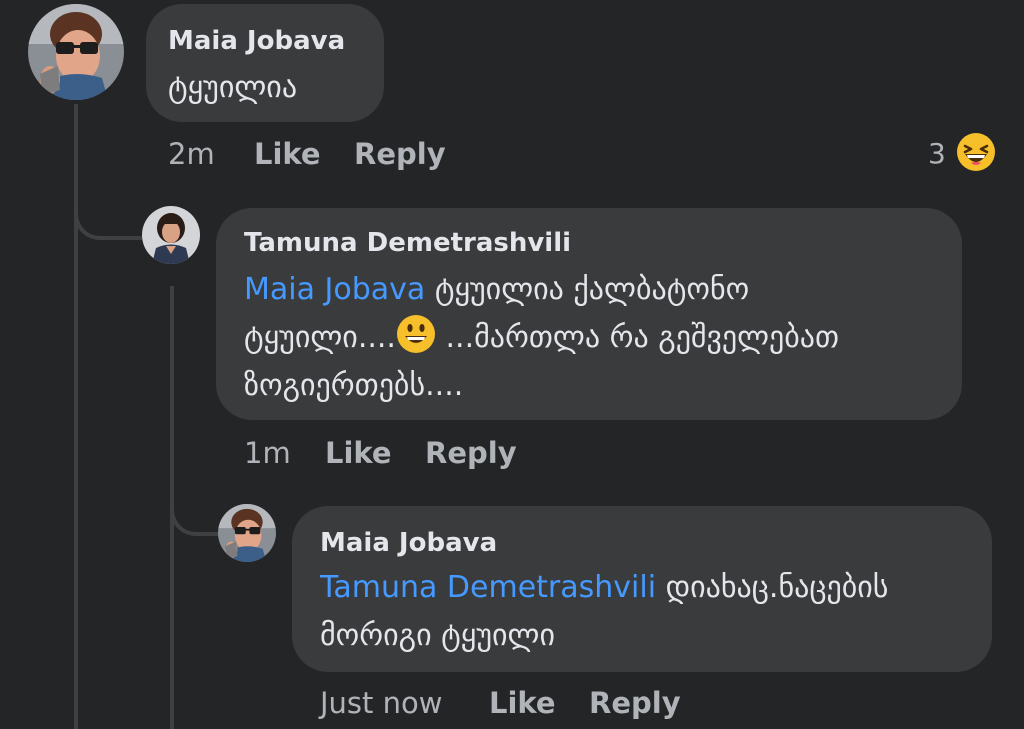  I want to click on comment-timestamp: Just now, so click(381, 703).